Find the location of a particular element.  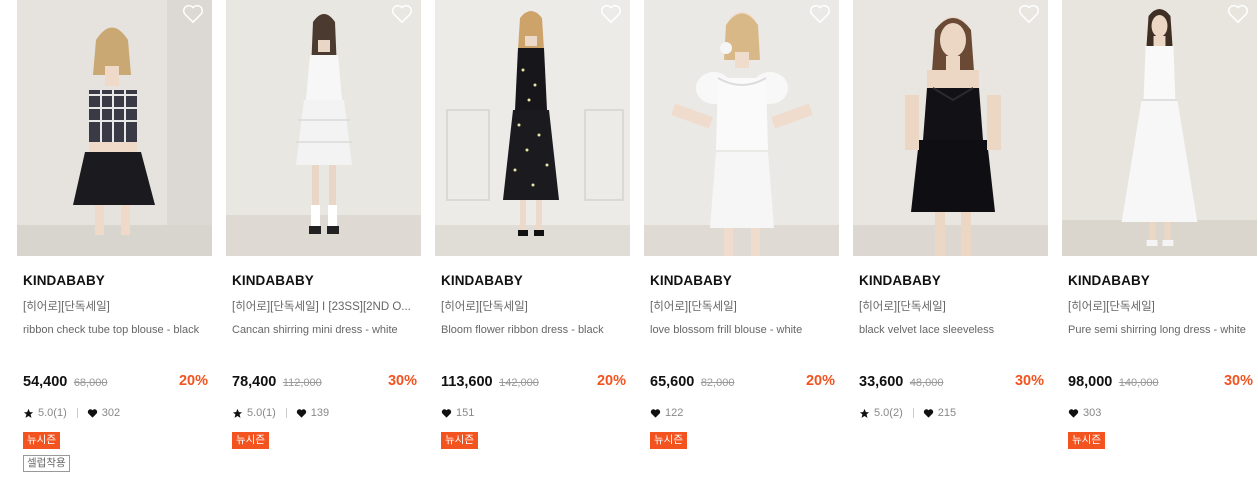

sale-price: 98,000 is located at coordinates (1090, 382).